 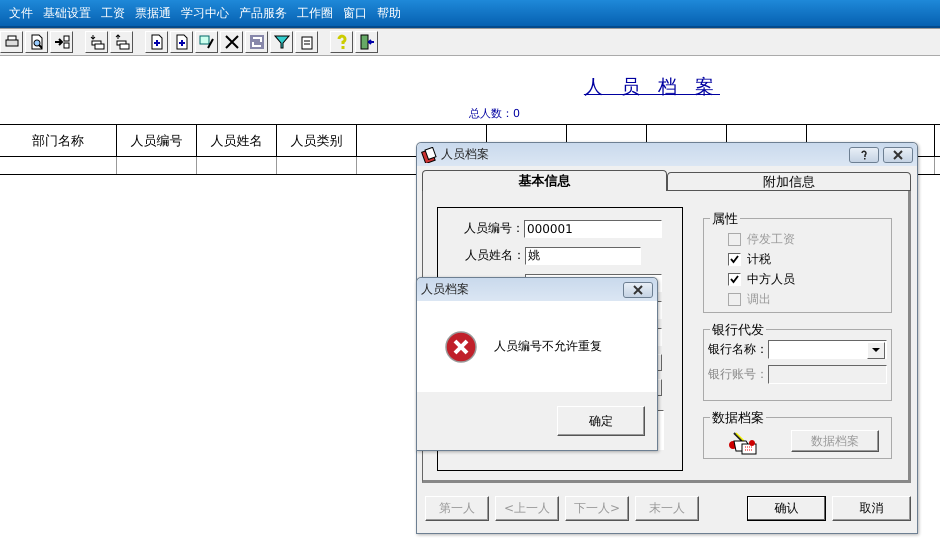 What do you see at coordinates (62, 42) in the screenshot?
I see `arrow-icon` at bounding box center [62, 42].